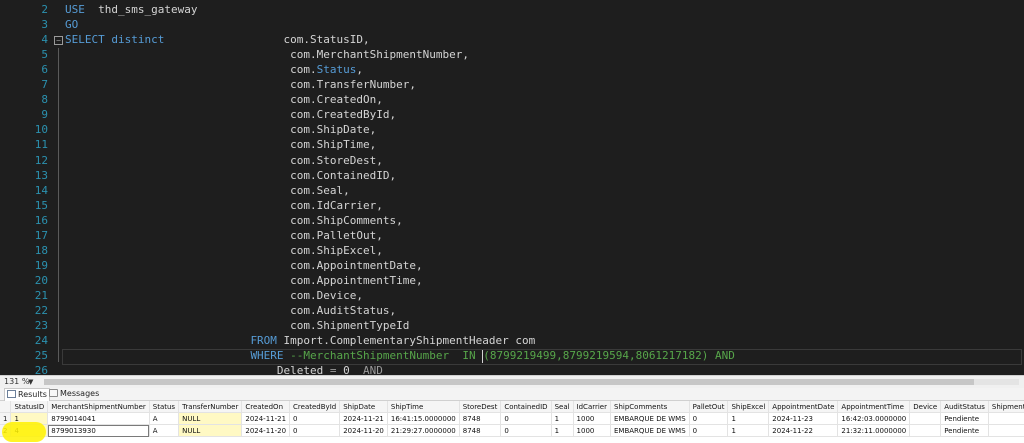 The image size is (1024, 443). Describe the element at coordinates (592, 407) in the screenshot. I see `column-header: IdCarrier` at that location.